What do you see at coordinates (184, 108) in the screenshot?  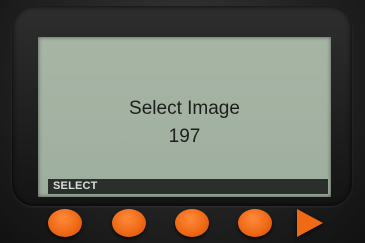 I see `screen-title: Select Image` at bounding box center [184, 108].